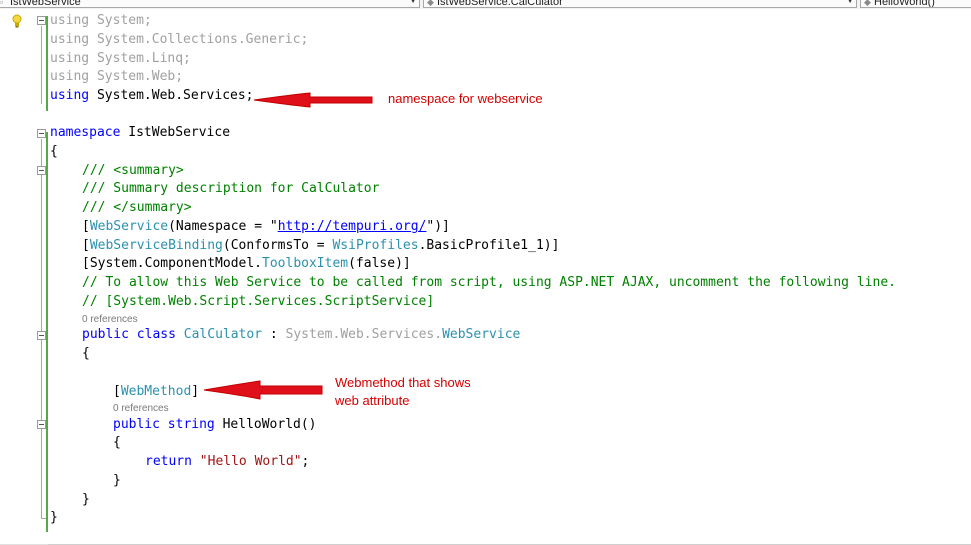  What do you see at coordinates (179, 132) in the screenshot?
I see `namespace-name: IstWebService` at bounding box center [179, 132].